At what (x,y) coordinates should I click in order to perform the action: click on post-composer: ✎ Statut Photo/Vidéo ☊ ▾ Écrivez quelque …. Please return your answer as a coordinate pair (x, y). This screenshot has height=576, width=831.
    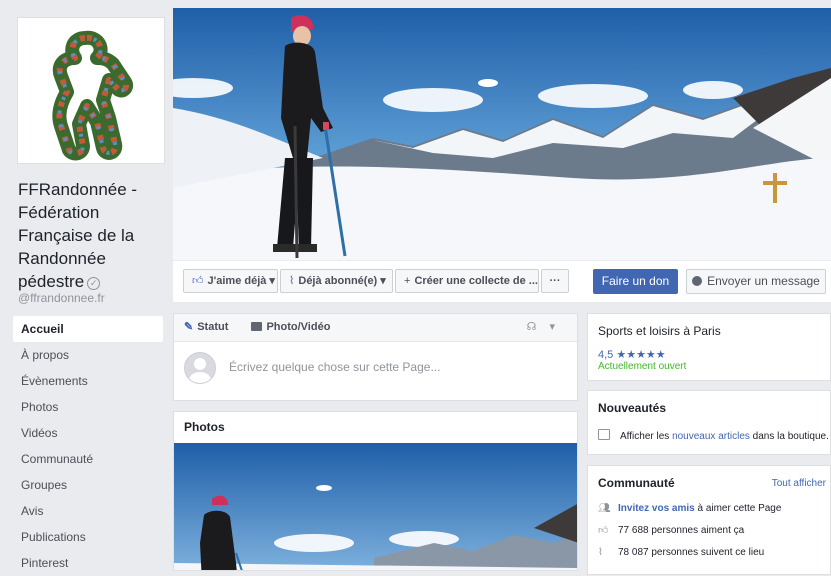
    Looking at the image, I should click on (375, 357).